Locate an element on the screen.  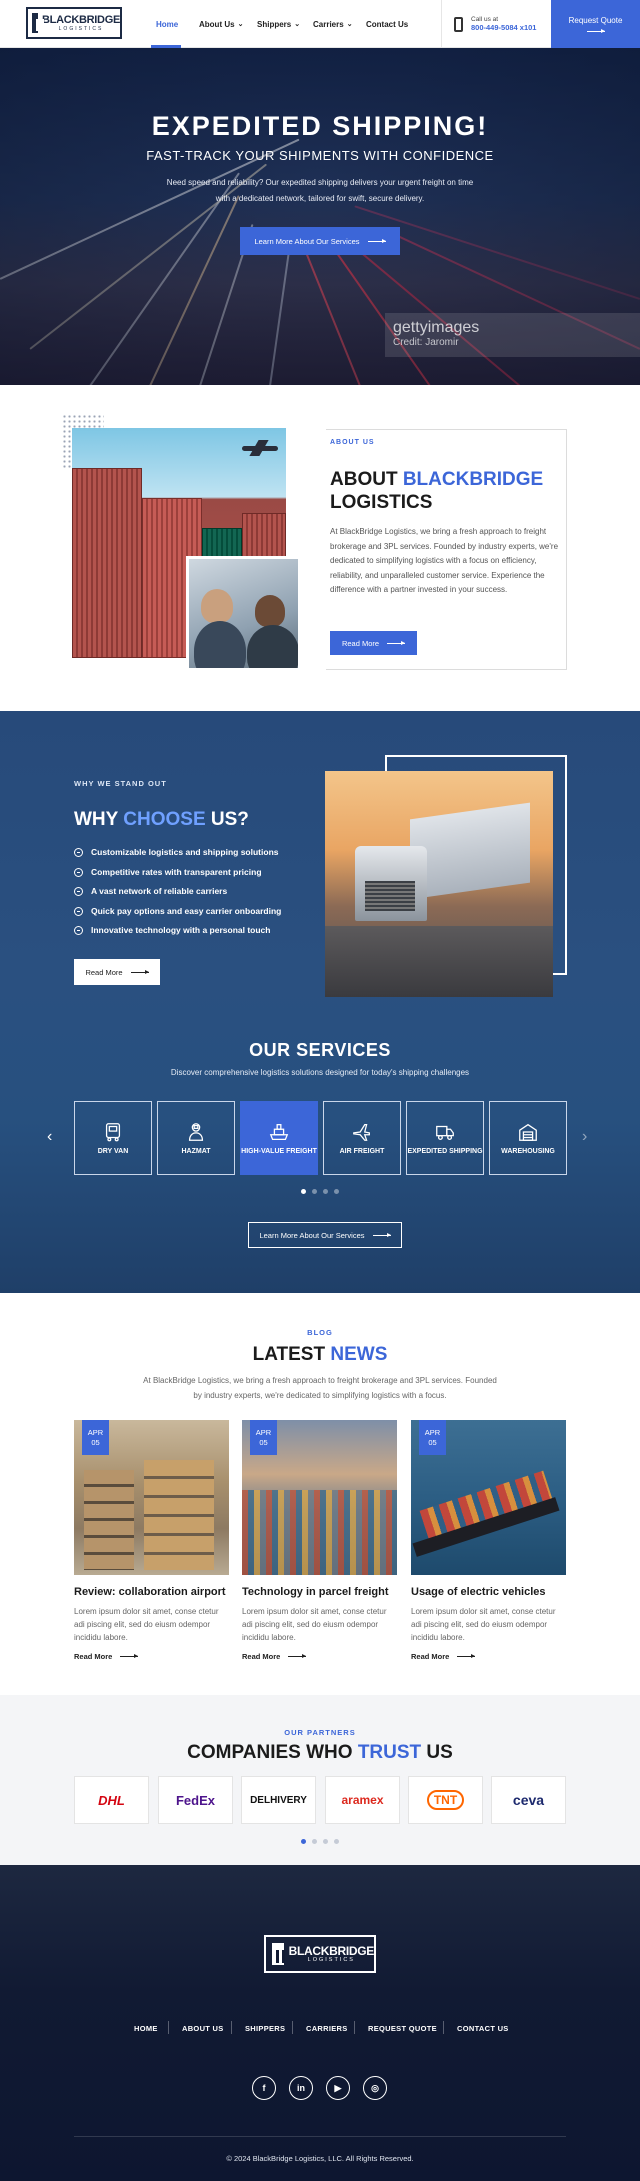
about-heading-brand: BLACKBRIDGE is located at coordinates (473, 479).